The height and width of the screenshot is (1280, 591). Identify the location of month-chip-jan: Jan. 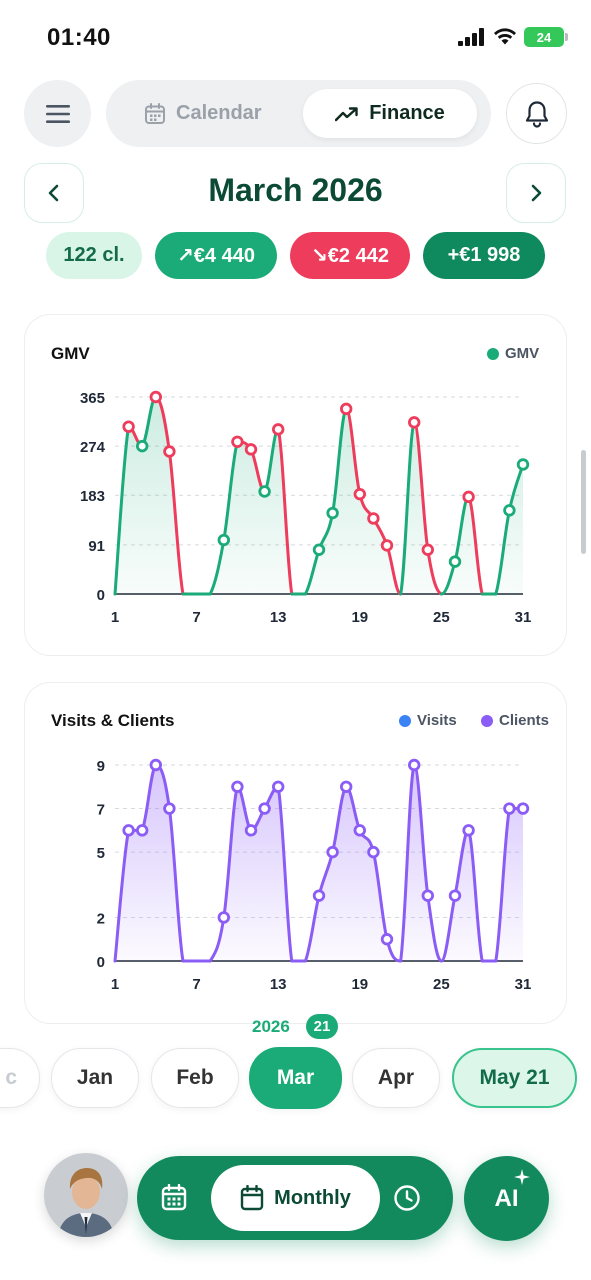
(95, 1078).